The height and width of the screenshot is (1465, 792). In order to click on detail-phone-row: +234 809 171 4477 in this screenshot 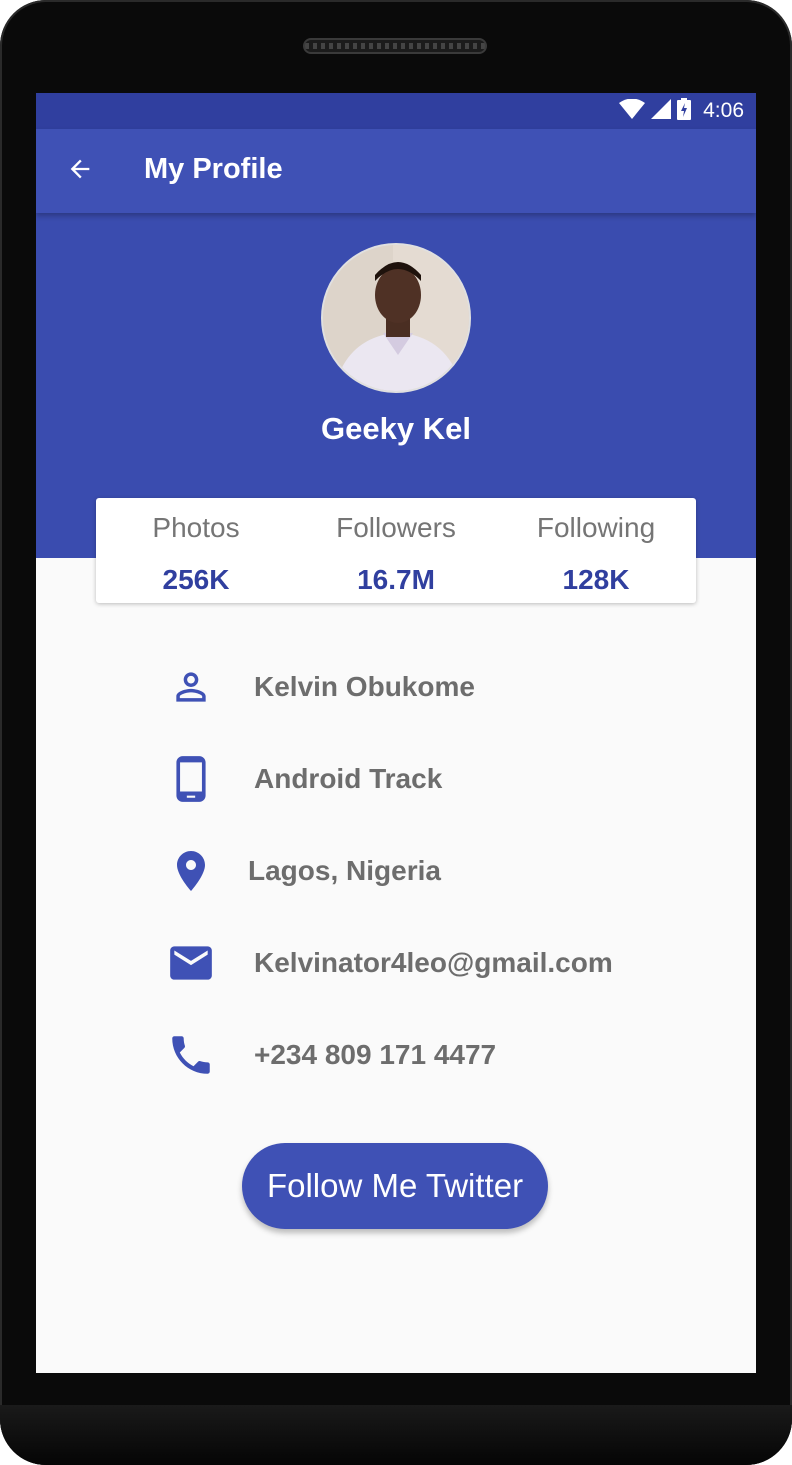, I will do `click(331, 1055)`.